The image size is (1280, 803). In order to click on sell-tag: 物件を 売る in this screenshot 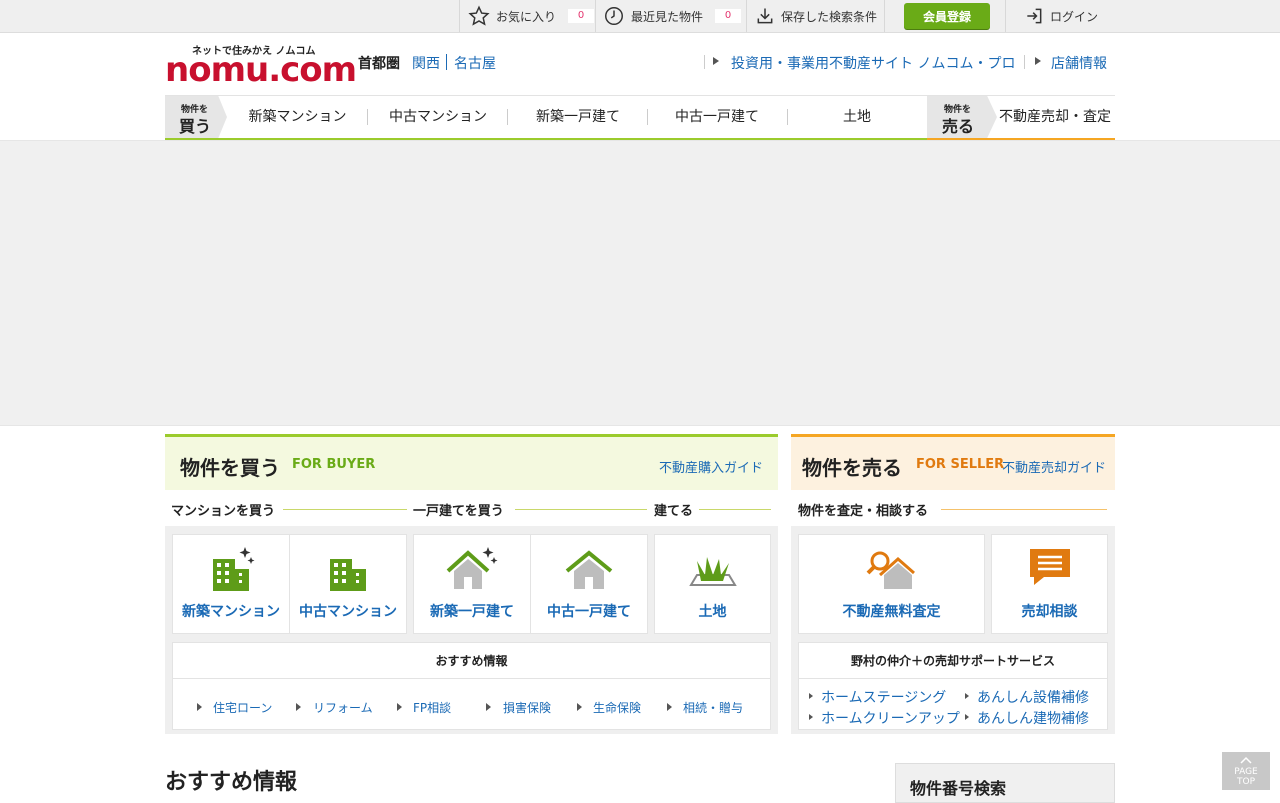, I will do `click(962, 117)`.